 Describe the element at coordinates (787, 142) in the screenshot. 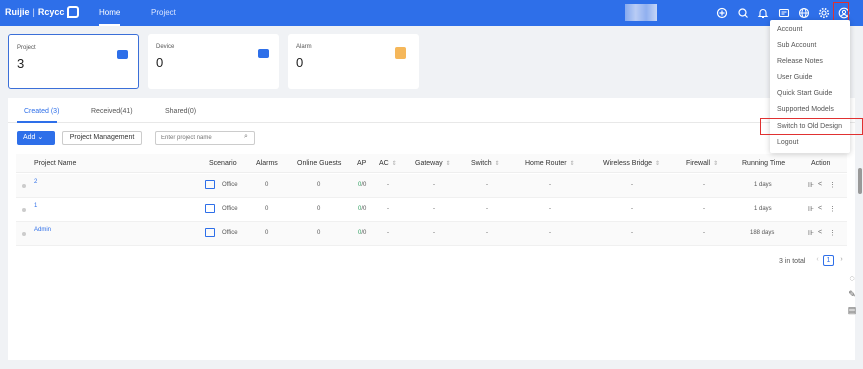

I see `menu-item-logout: Logout` at that location.